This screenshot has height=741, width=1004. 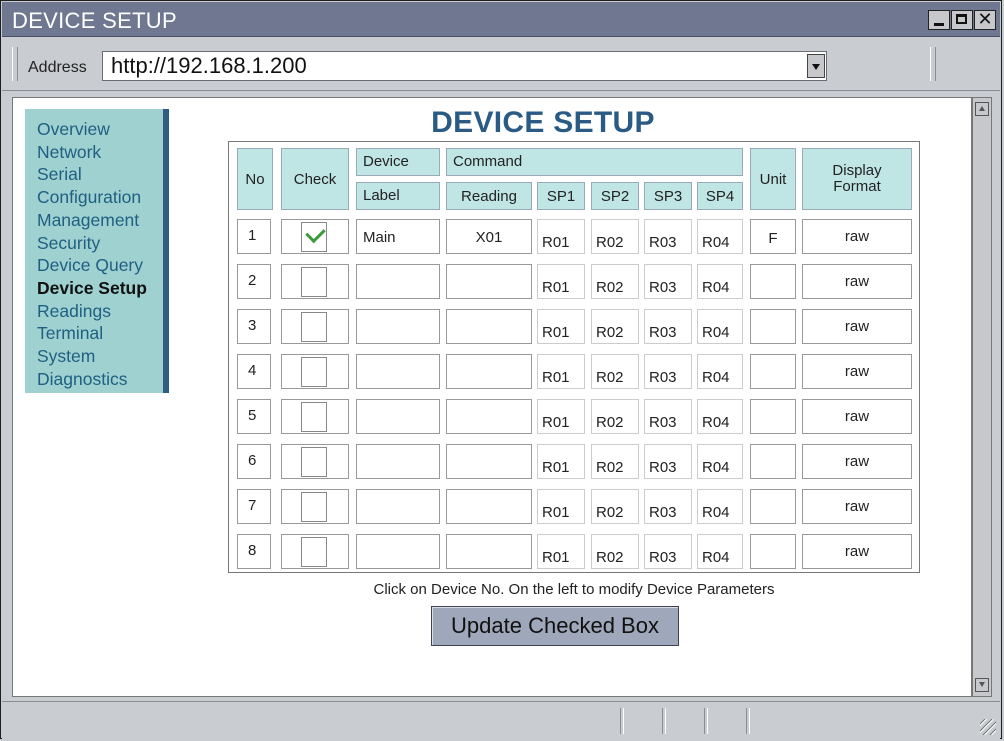 What do you see at coordinates (94, 333) in the screenshot?
I see `sidebar-item-terminal: Terminal` at bounding box center [94, 333].